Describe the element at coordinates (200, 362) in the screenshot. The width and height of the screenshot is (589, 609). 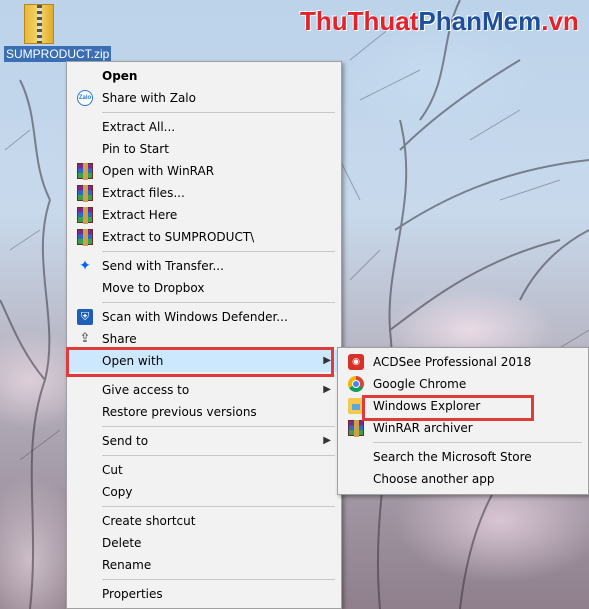
I see `open-with-highlight-box` at that location.